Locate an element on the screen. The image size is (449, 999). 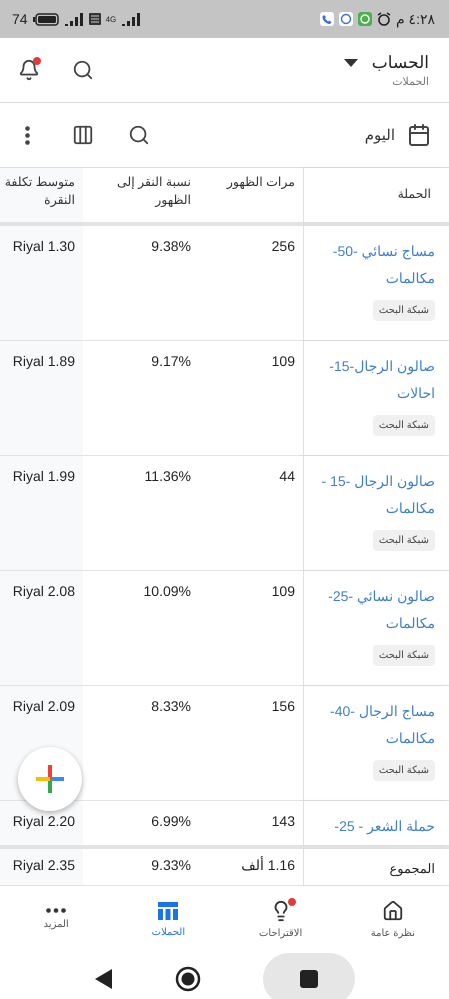
campaign-link: صالون الرجال -15 - مكالمات is located at coordinates (371, 495).